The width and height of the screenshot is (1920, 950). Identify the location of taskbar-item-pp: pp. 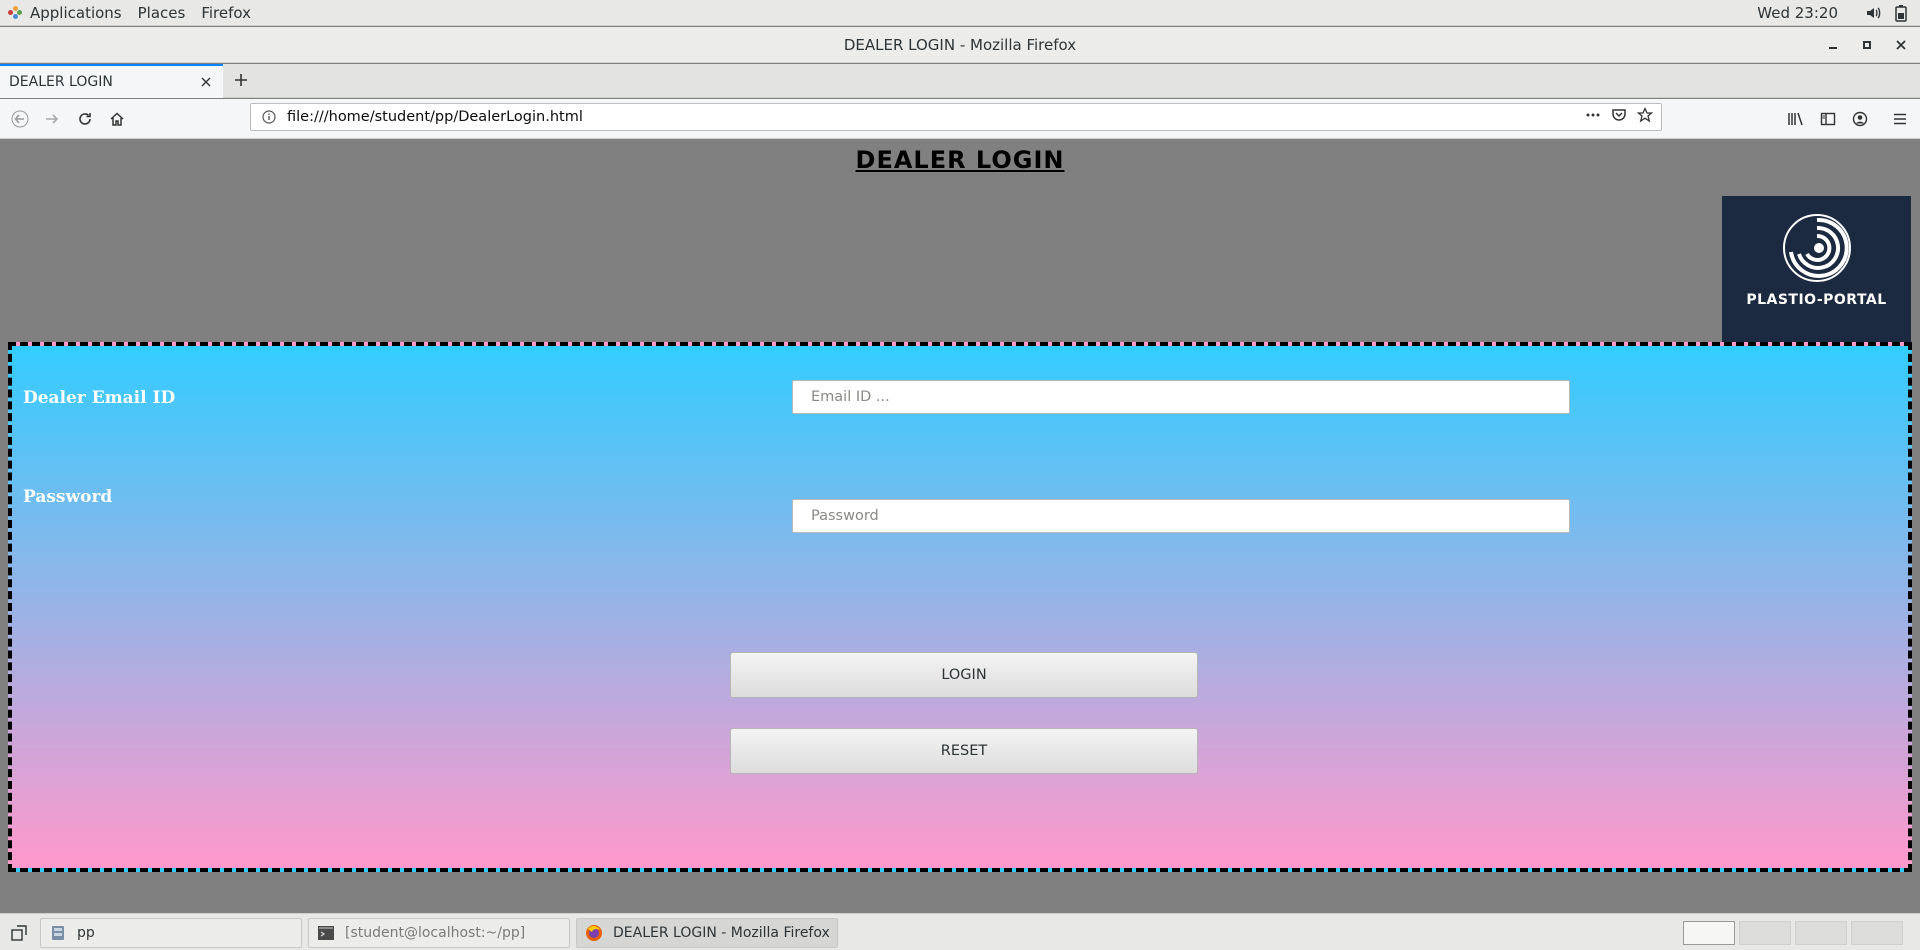
(171, 933).